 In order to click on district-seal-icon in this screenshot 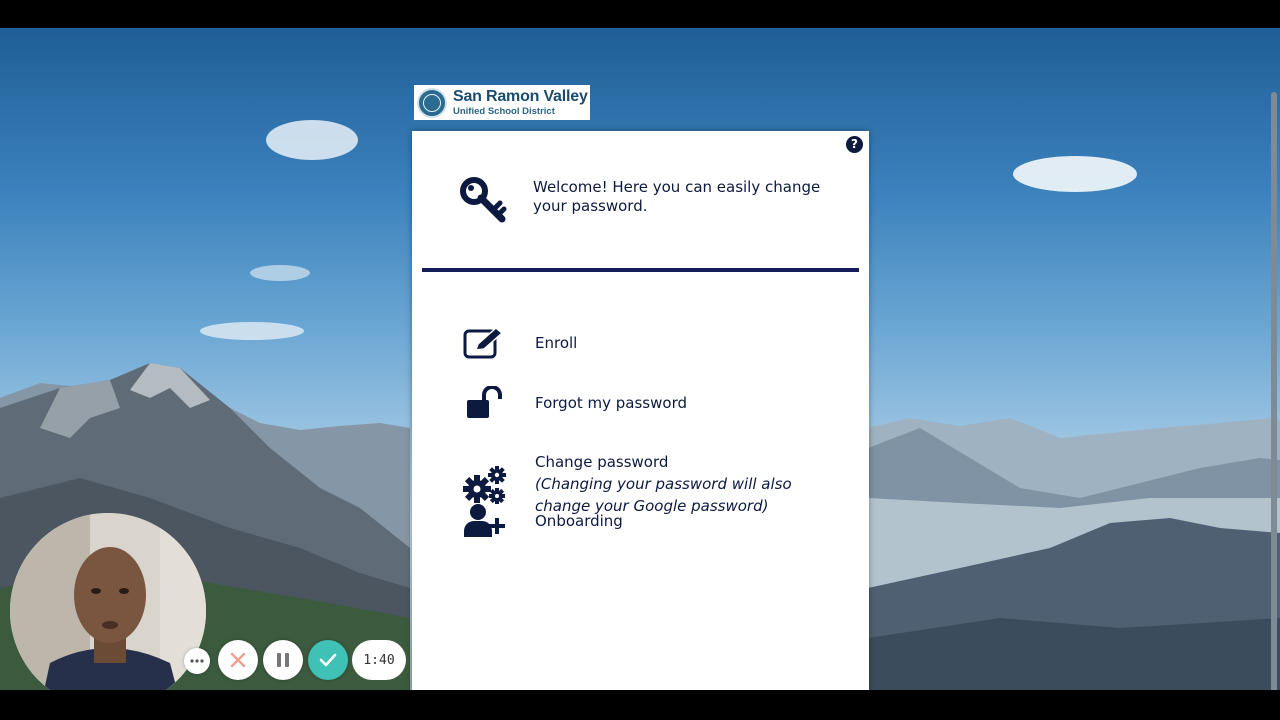, I will do `click(432, 102)`.